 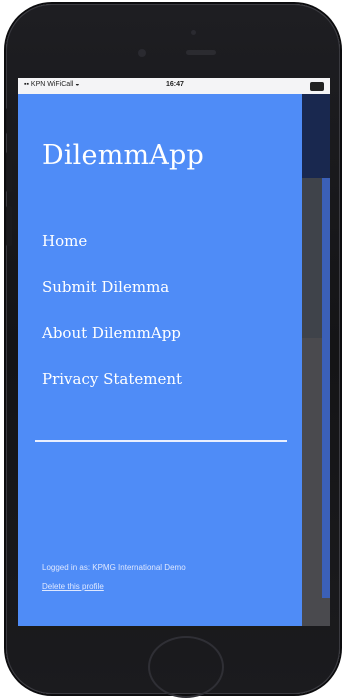 What do you see at coordinates (161, 441) in the screenshot?
I see `drawer-divider` at bounding box center [161, 441].